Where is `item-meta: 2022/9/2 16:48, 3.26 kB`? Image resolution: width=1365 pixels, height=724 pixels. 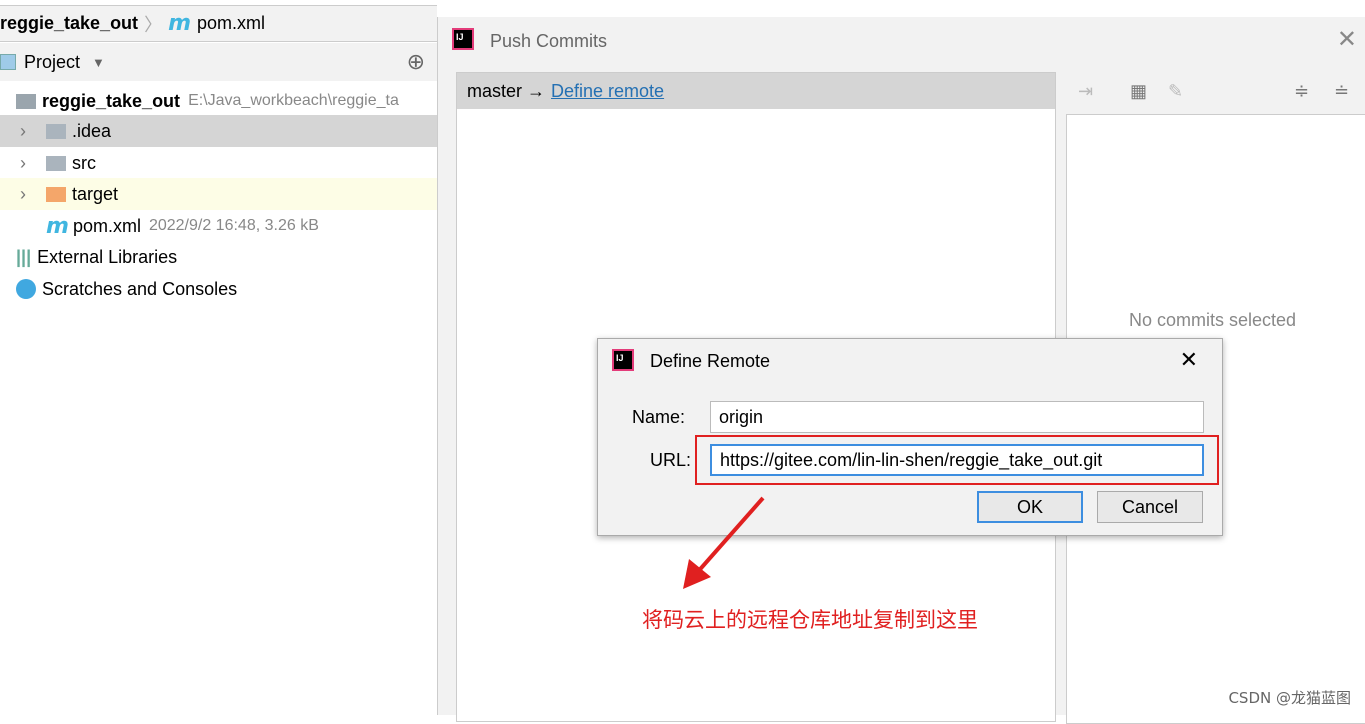
item-meta: 2022/9/2 16:48, 3.26 kB is located at coordinates (233, 225).